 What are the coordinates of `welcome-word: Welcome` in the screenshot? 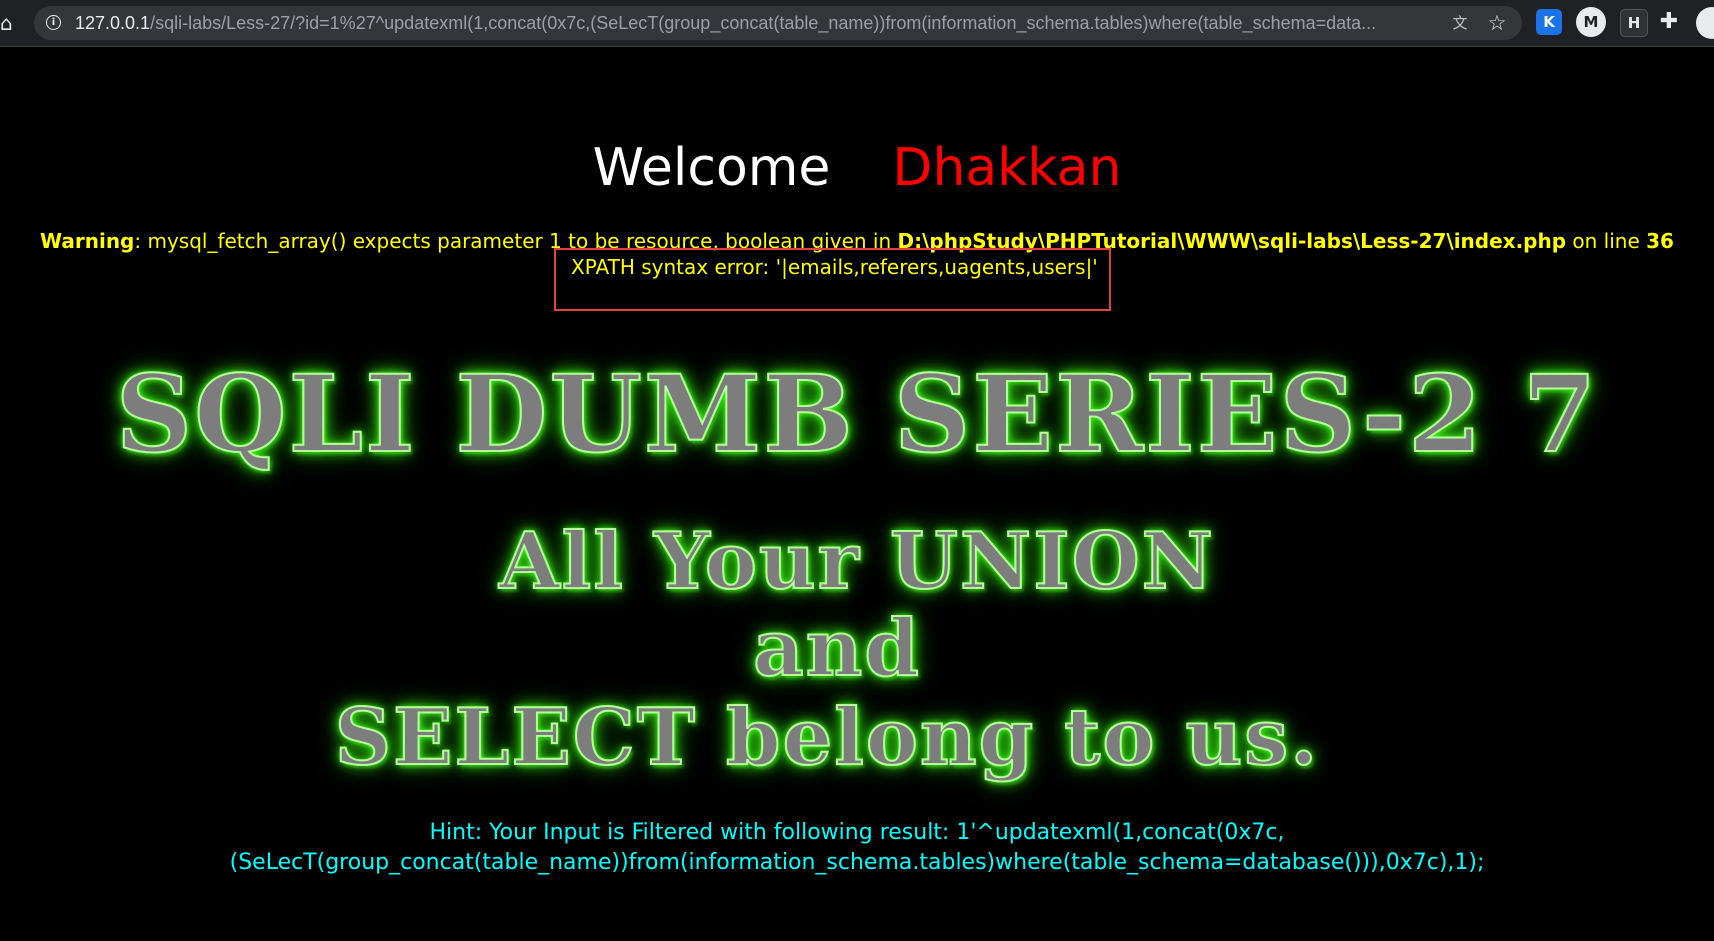 It's located at (711, 168).